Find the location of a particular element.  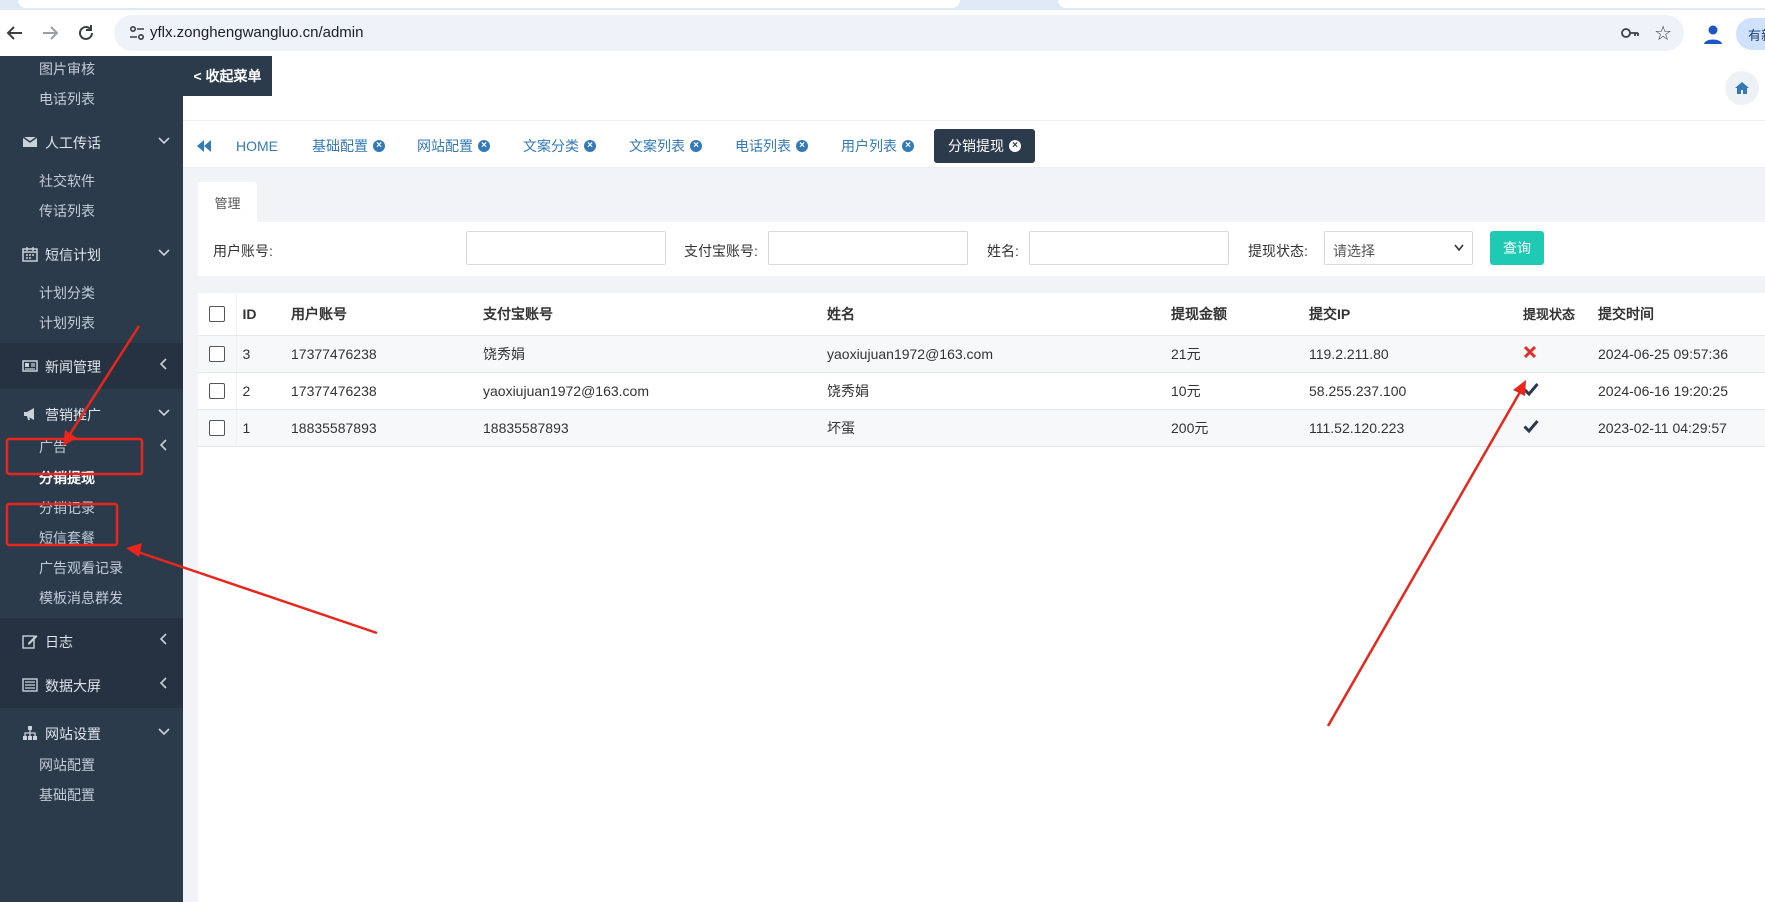

tab-phone-list: 电话列表 × is located at coordinates (771, 146).